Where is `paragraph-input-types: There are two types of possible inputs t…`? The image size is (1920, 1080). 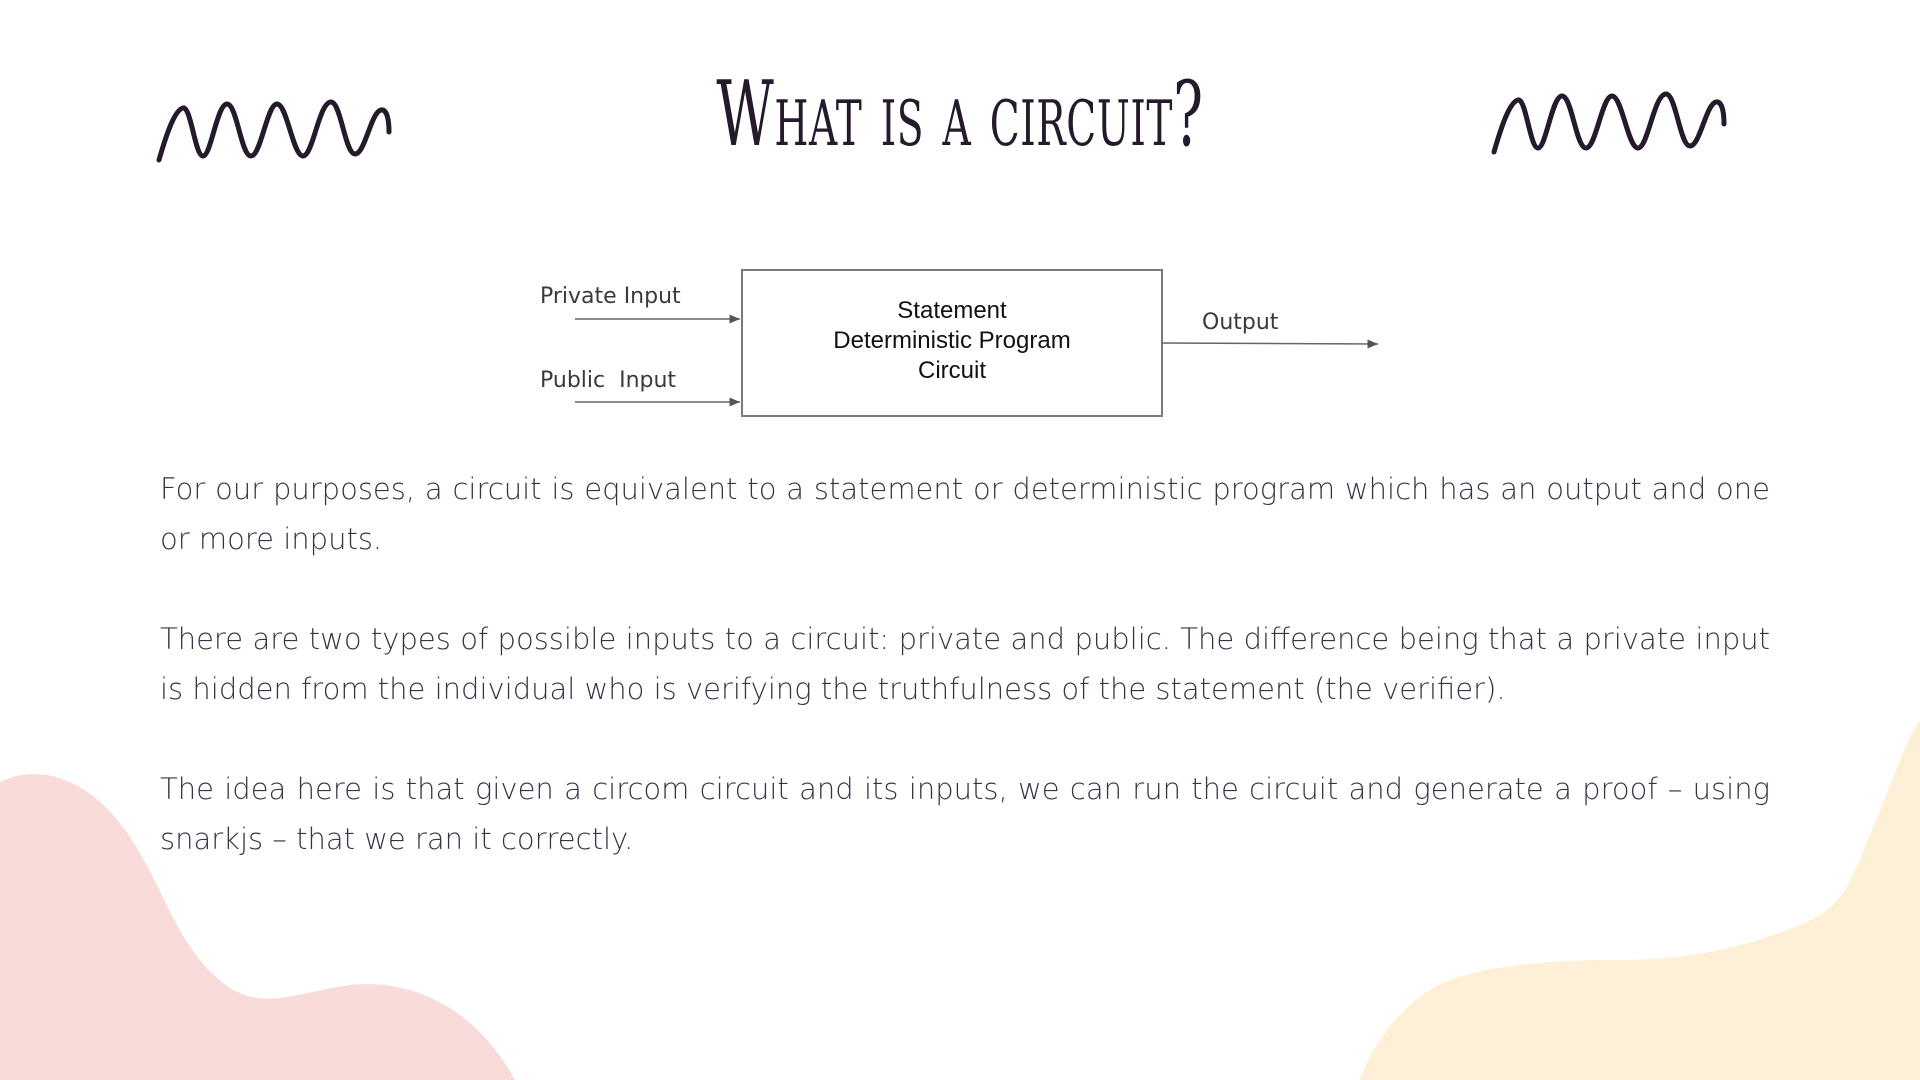 paragraph-input-types: There are two types of possible inputs t… is located at coordinates (965, 664).